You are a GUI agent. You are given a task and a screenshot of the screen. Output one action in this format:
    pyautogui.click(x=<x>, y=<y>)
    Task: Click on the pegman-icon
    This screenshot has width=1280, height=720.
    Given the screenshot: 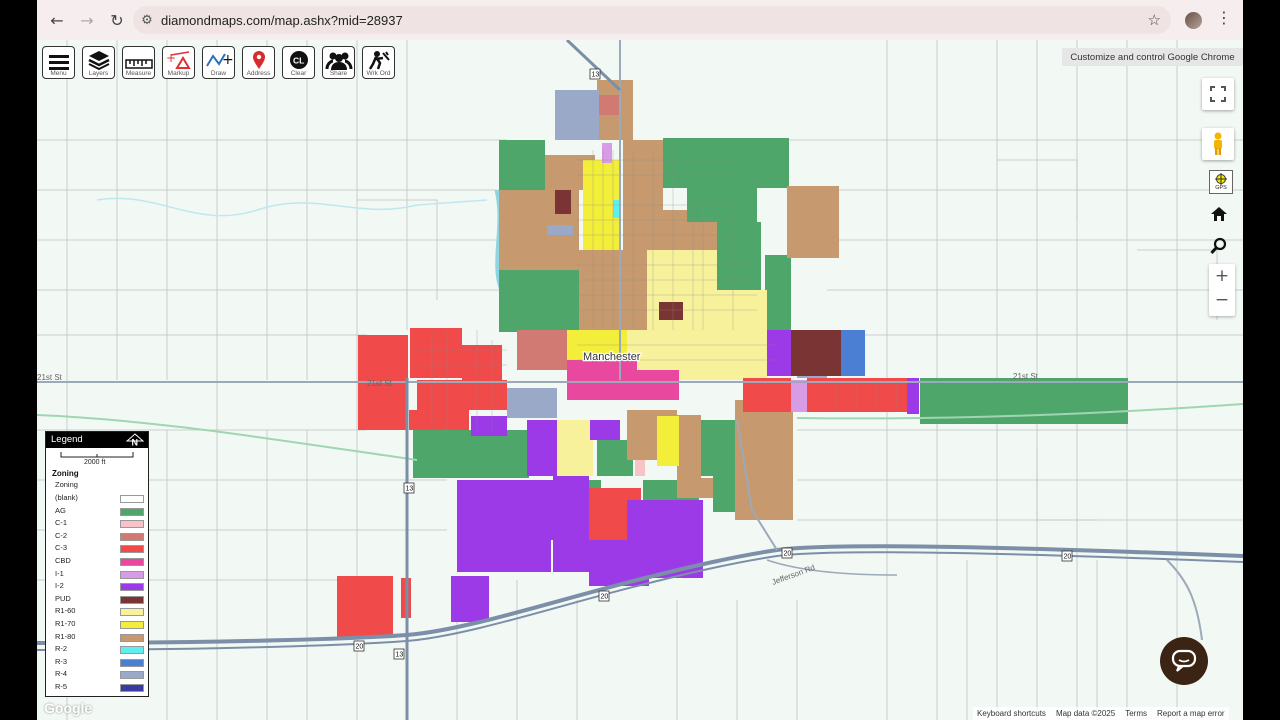 What is the action you would take?
    pyautogui.click(x=1218, y=143)
    